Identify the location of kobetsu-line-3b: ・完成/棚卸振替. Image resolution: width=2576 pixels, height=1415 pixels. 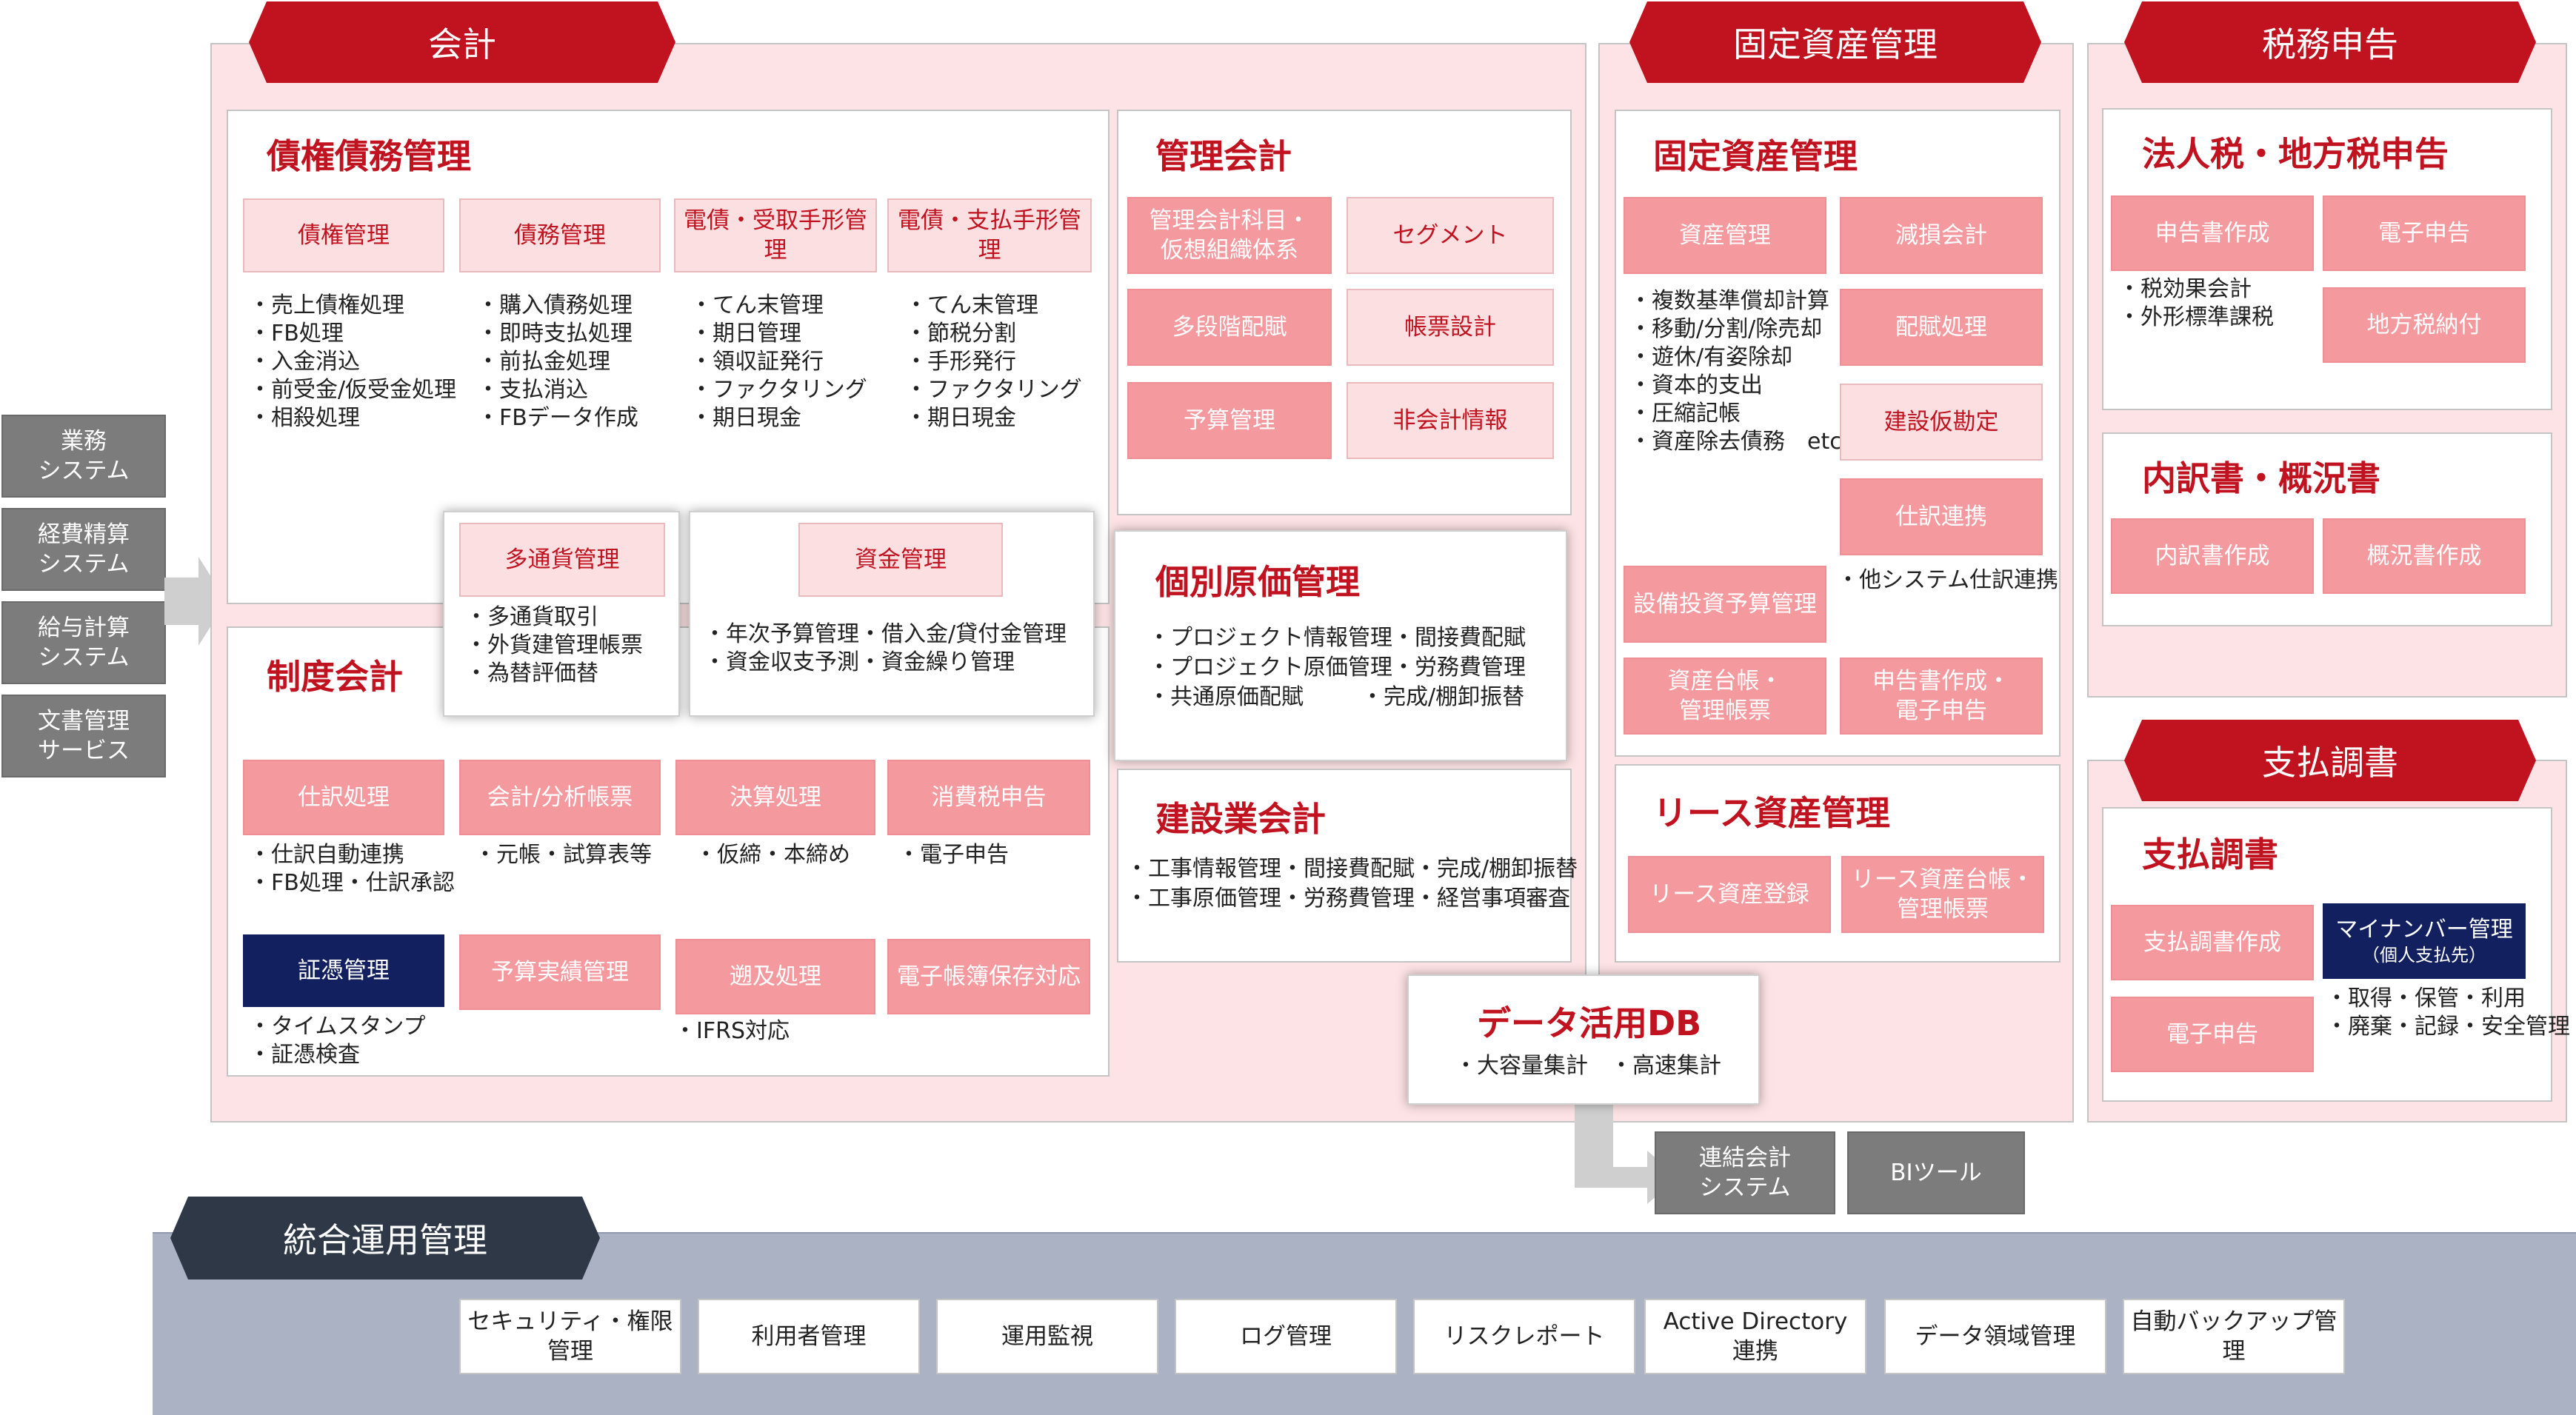
(1443, 697).